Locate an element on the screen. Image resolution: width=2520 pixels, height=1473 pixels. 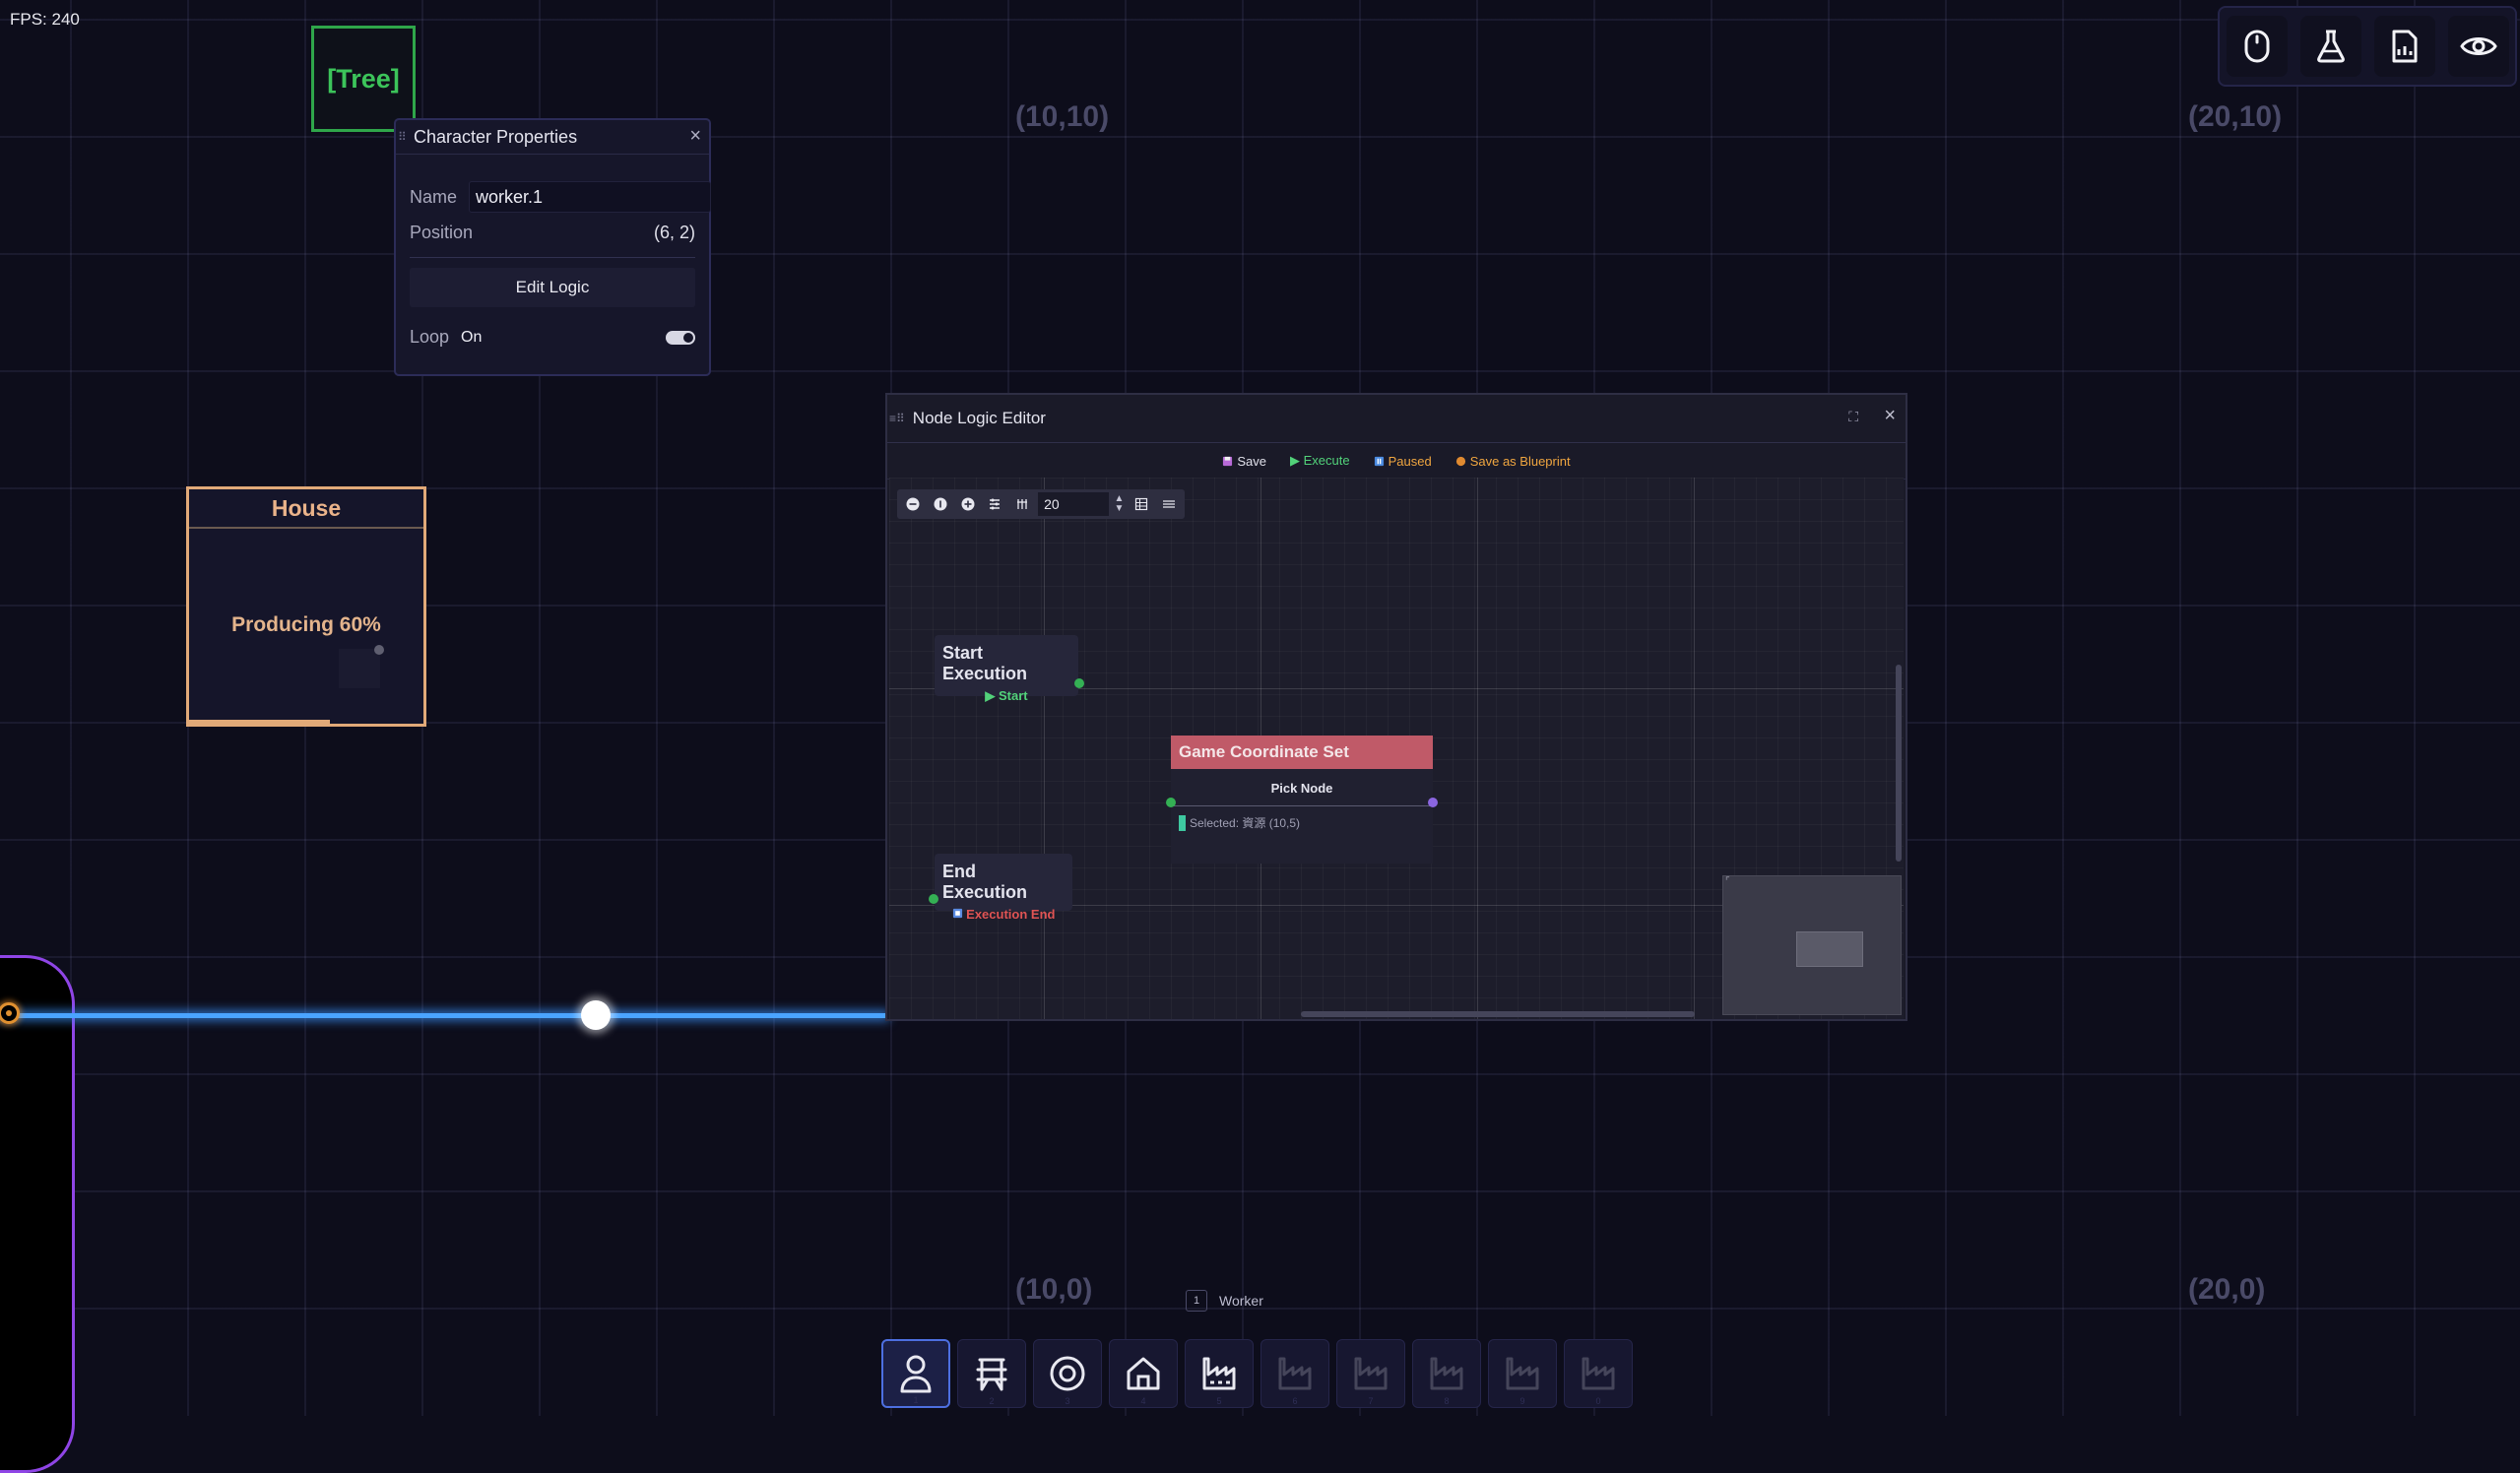
paused-label: Paused is located at coordinates (1410, 461).